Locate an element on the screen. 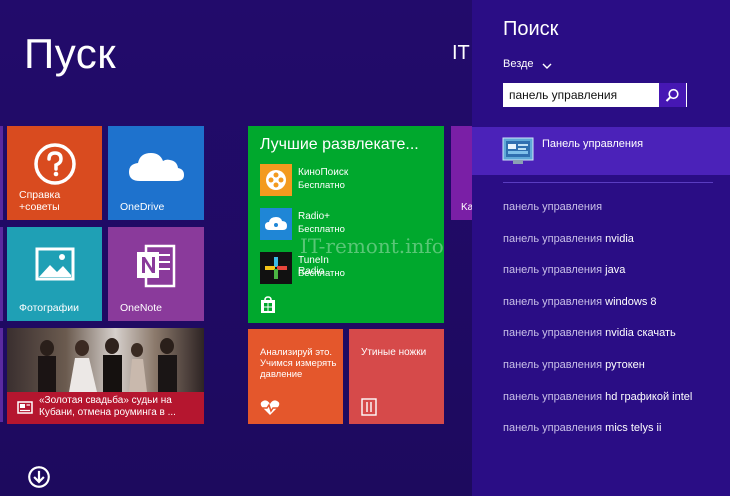 This screenshot has width=730, height=496. search-suggestion: панель управления hd графикой intel is located at coordinates (597, 397).